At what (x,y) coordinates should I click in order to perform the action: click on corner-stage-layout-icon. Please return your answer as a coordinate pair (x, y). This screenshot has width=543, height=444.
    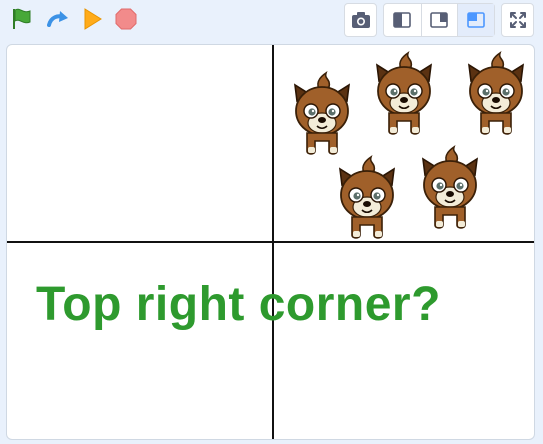
    Looking at the image, I should click on (476, 20).